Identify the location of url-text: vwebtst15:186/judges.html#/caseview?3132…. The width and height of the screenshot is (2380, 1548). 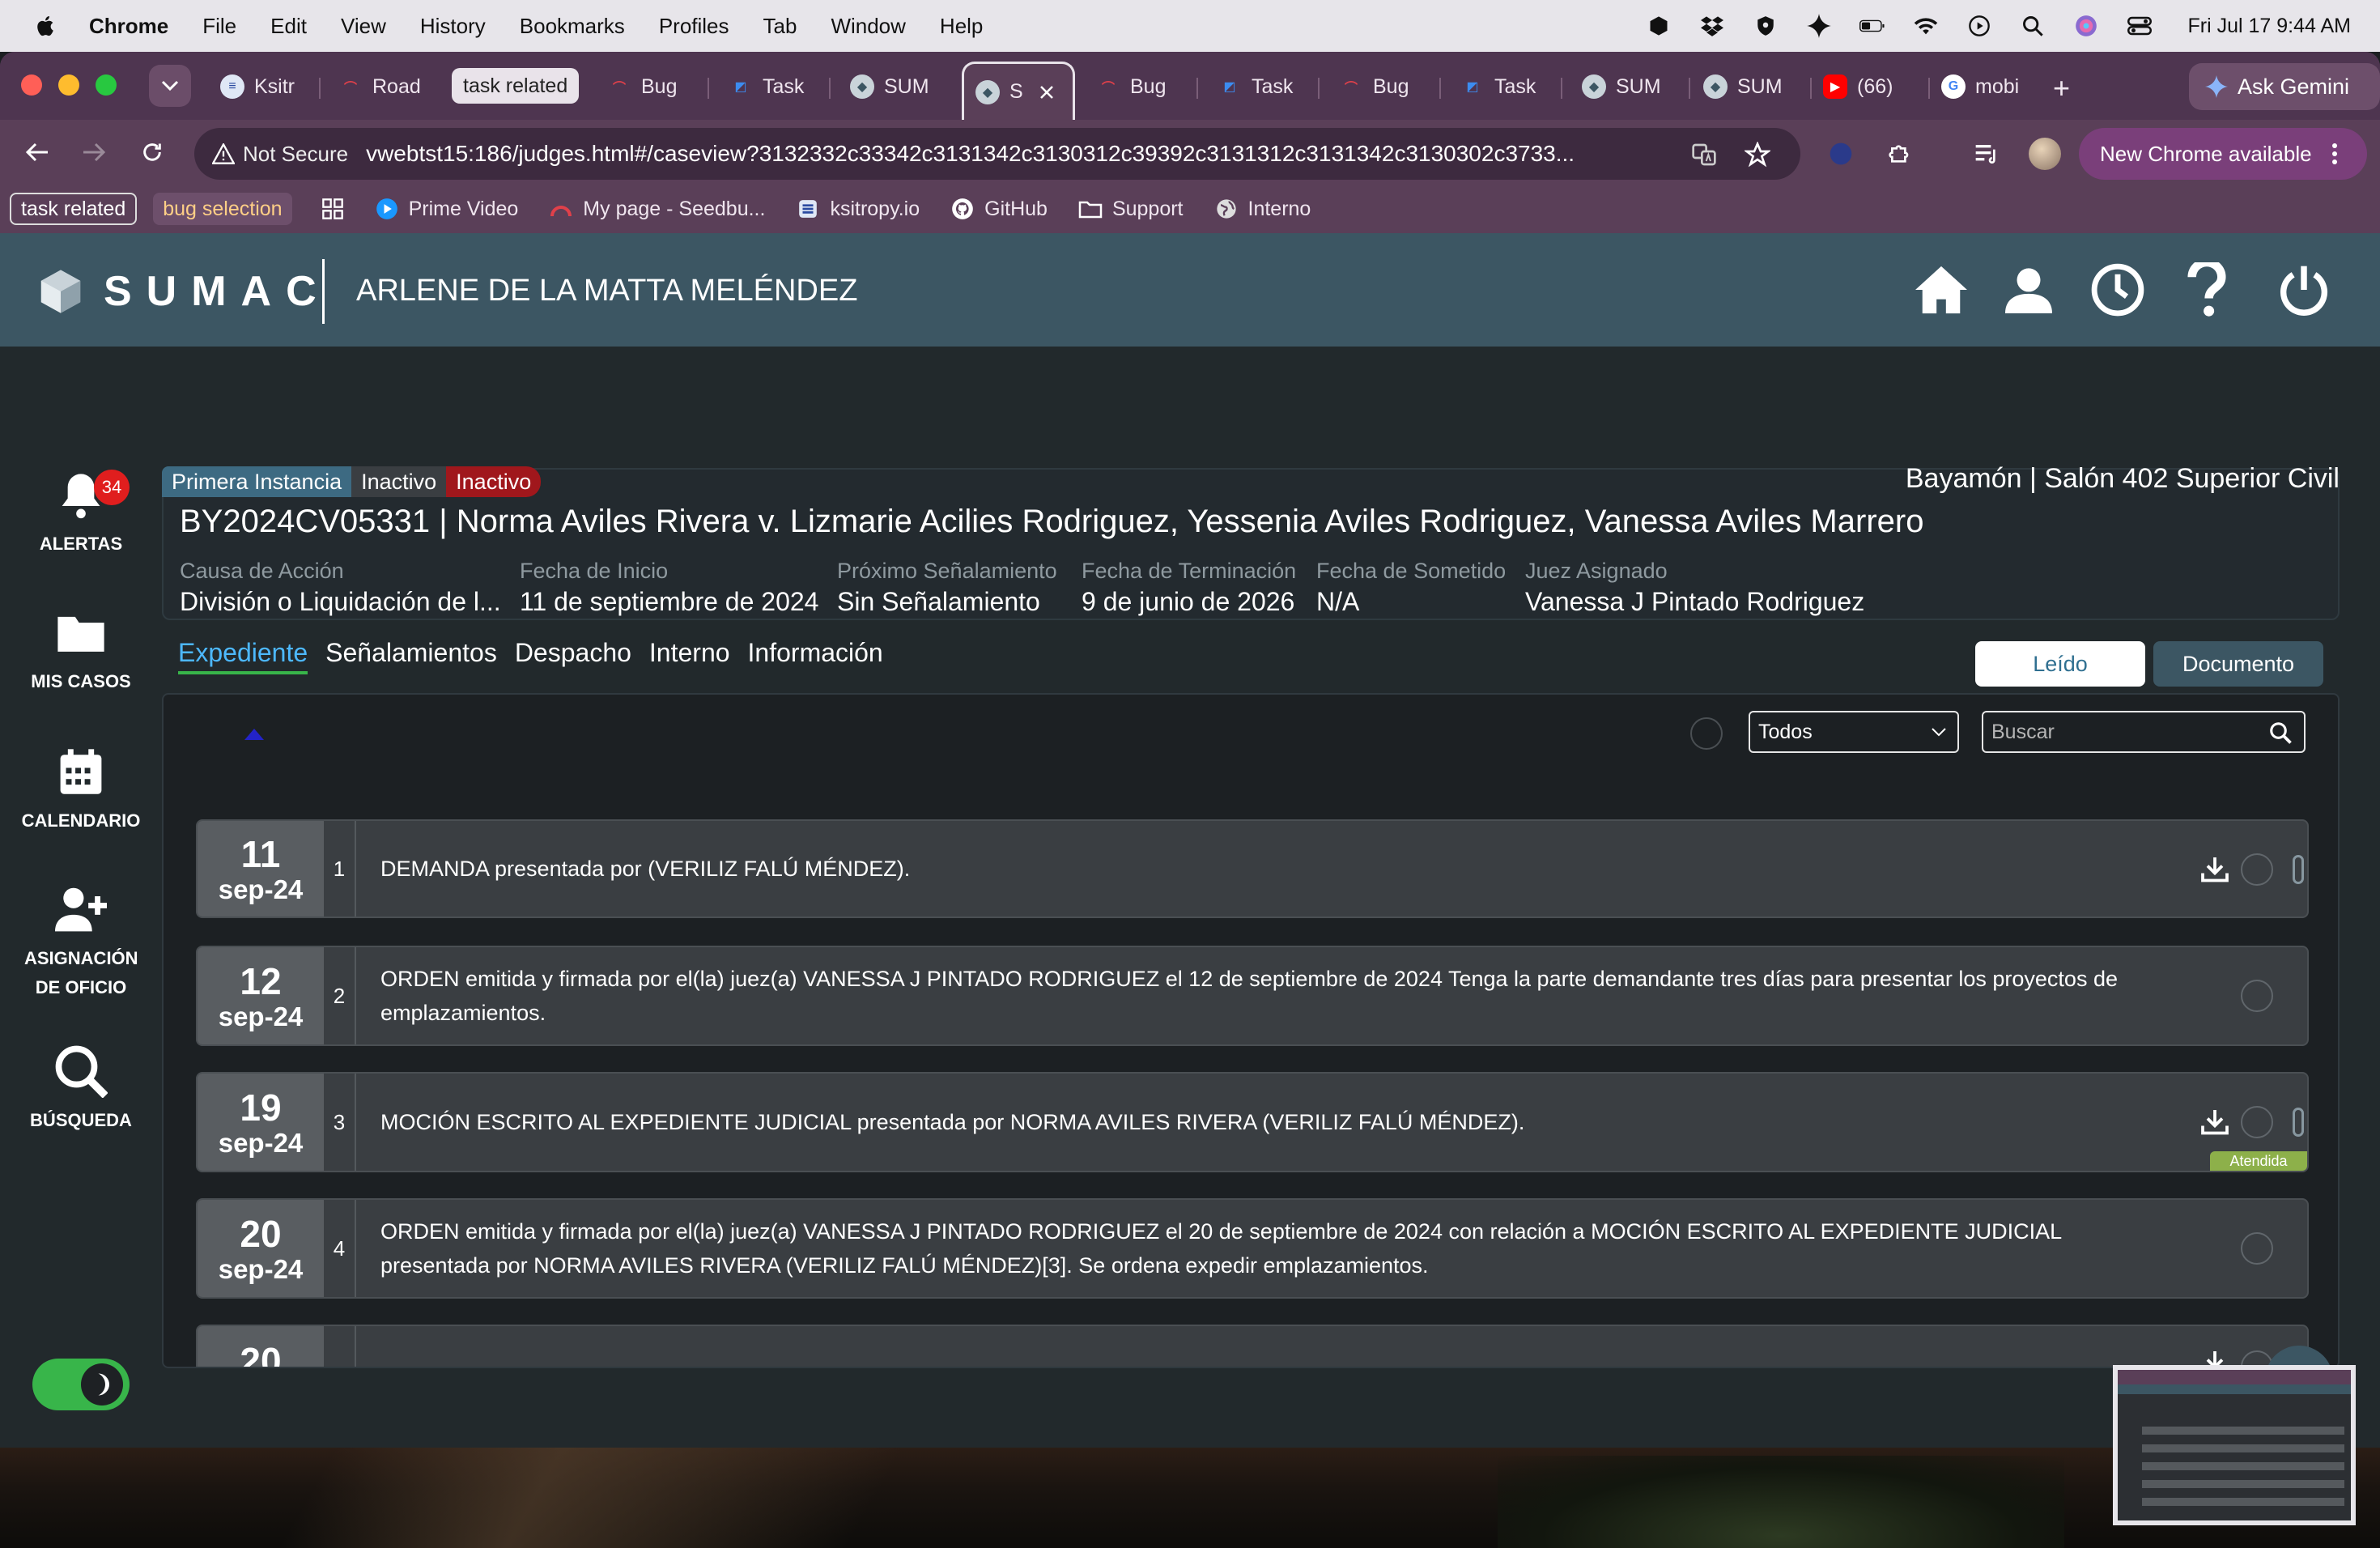
(1009, 154).